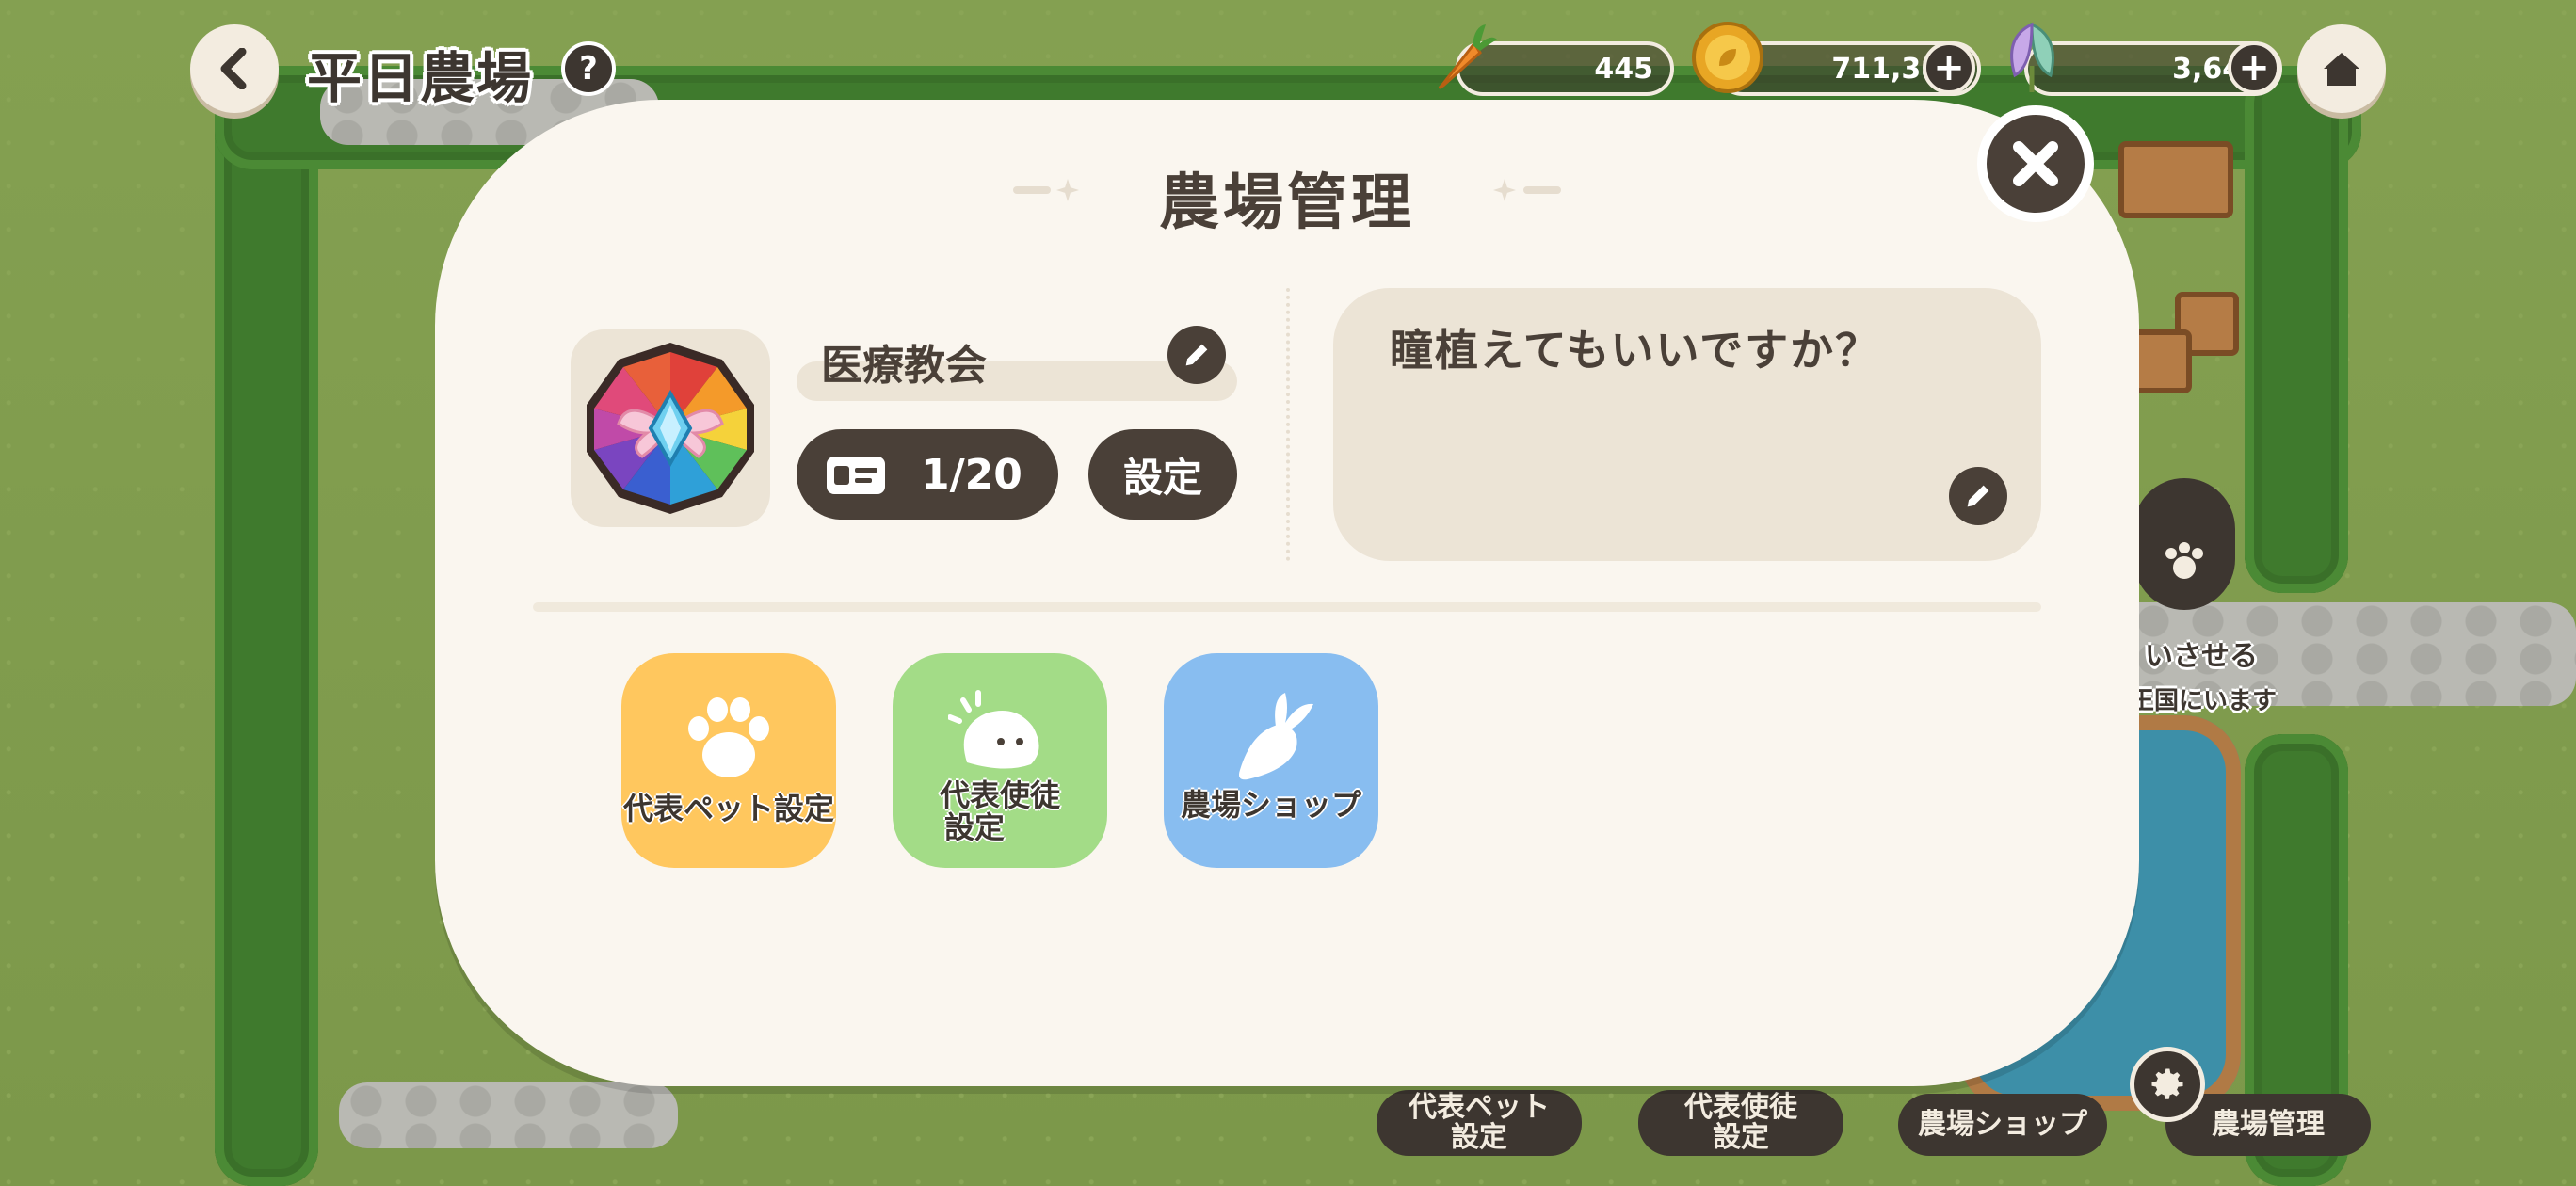 Image resolution: width=2576 pixels, height=1186 pixels. I want to click on add-gold-button: +, so click(1949, 67).